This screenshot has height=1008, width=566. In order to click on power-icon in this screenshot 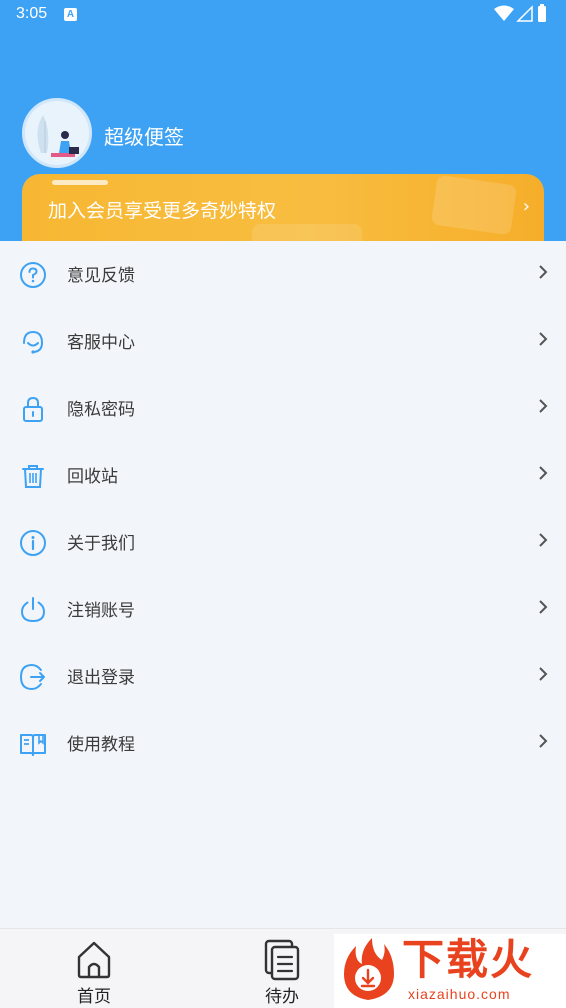, I will do `click(33, 610)`.